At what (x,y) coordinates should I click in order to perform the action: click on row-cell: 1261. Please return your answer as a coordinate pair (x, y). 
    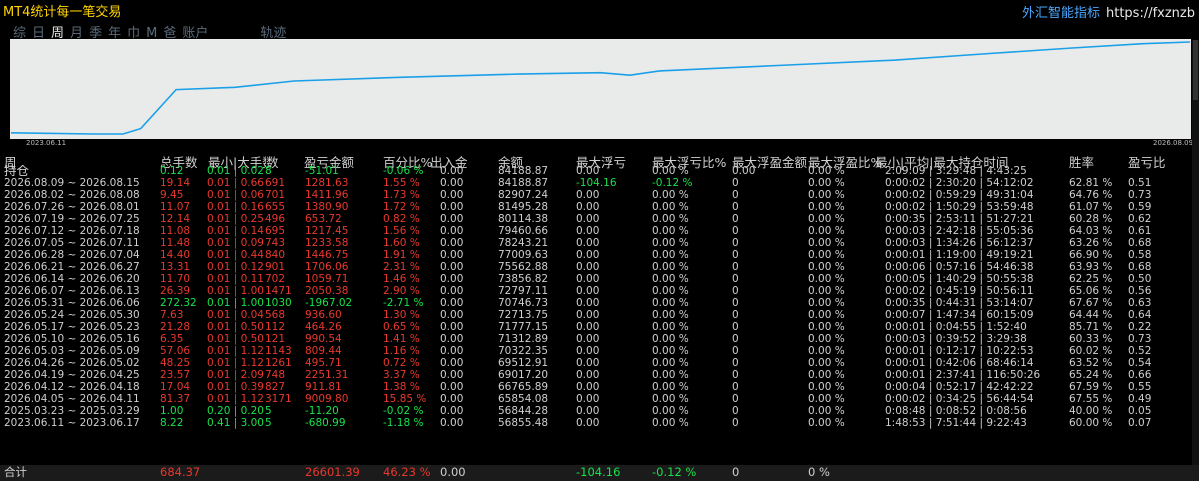
    Looking at the image, I should click on (278, 363).